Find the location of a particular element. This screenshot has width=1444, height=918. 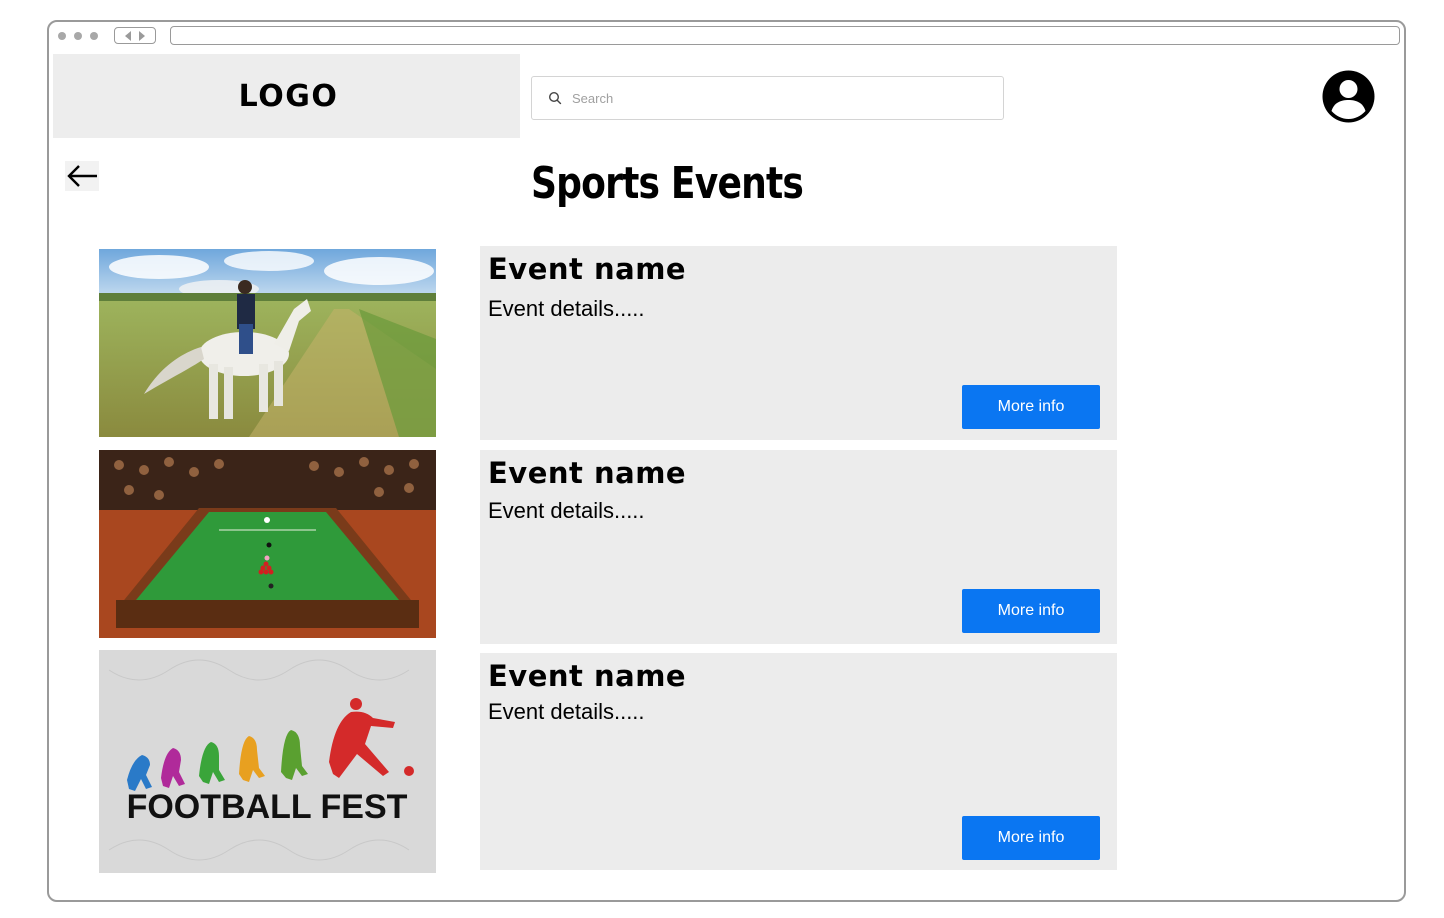

browser-back-icon is located at coordinates (128, 35).